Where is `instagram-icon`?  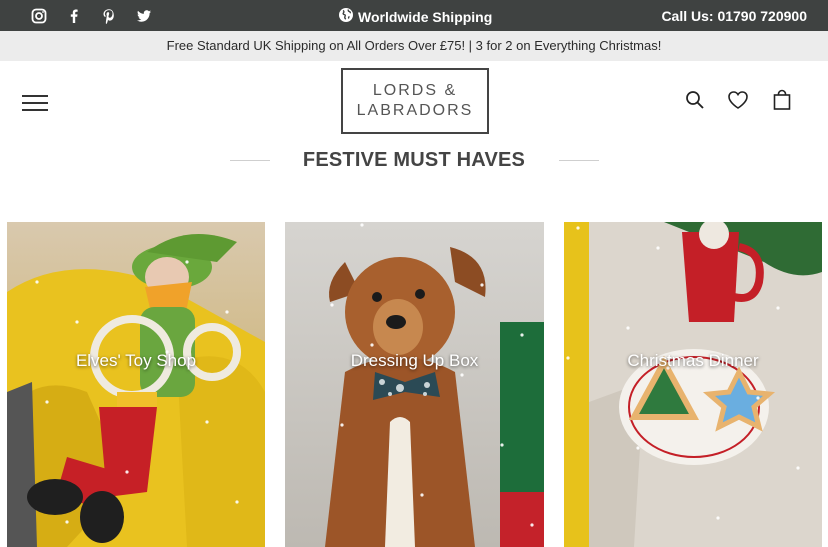
instagram-icon is located at coordinates (39, 16).